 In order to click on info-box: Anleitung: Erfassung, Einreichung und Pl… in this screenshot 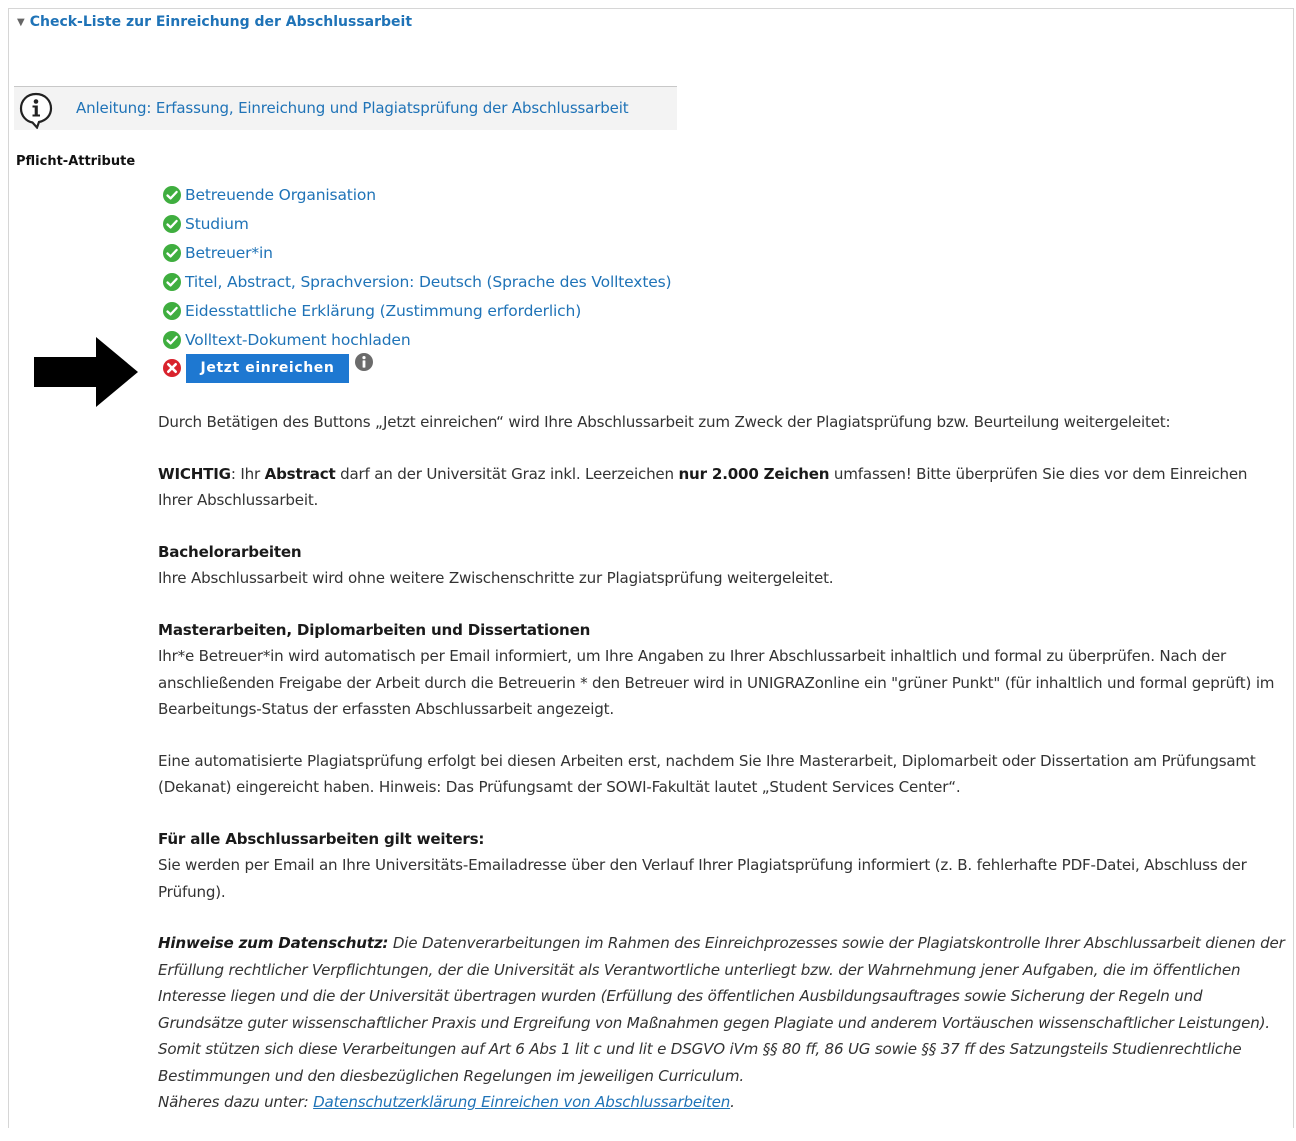, I will do `click(345, 108)`.